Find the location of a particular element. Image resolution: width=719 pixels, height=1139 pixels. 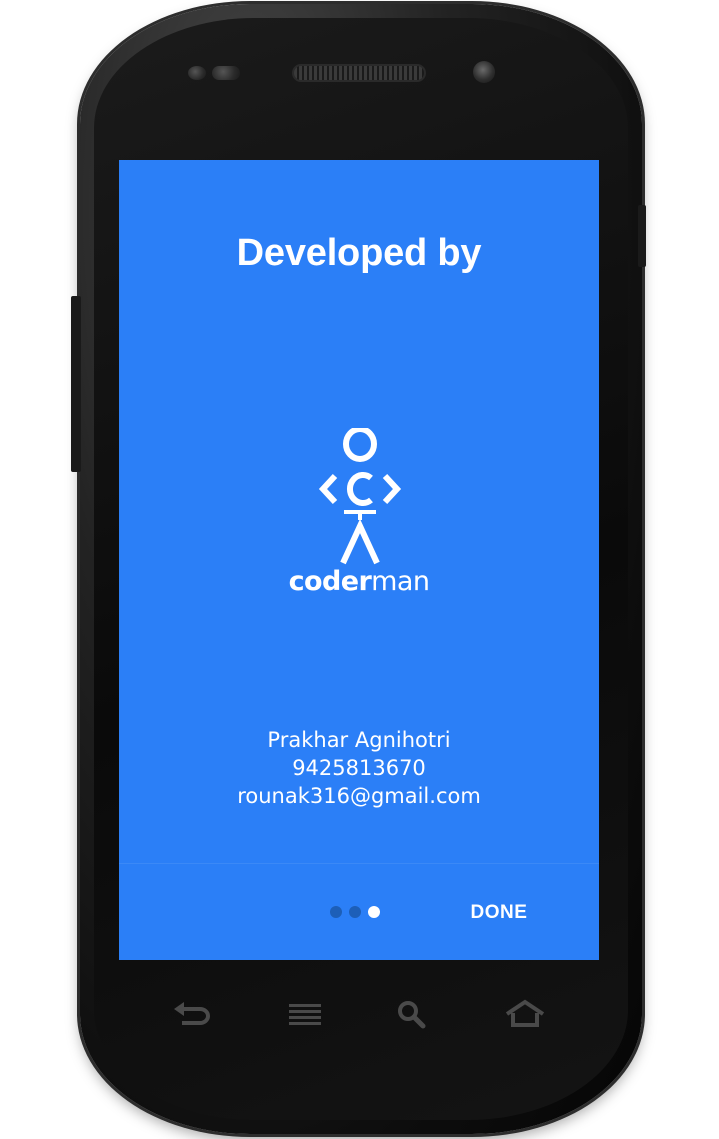

logo-wordmark: coderman is located at coordinates (359, 581).